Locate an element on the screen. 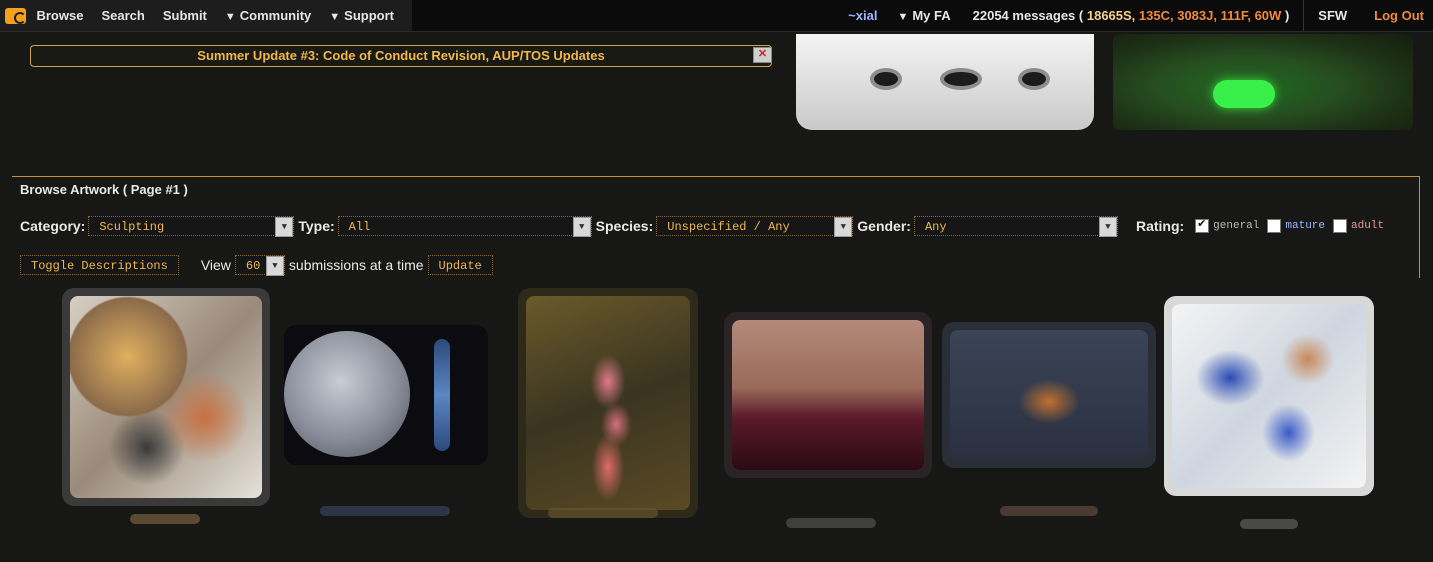 The width and height of the screenshot is (1433, 562). nav-search: Search is located at coordinates (122, 15).